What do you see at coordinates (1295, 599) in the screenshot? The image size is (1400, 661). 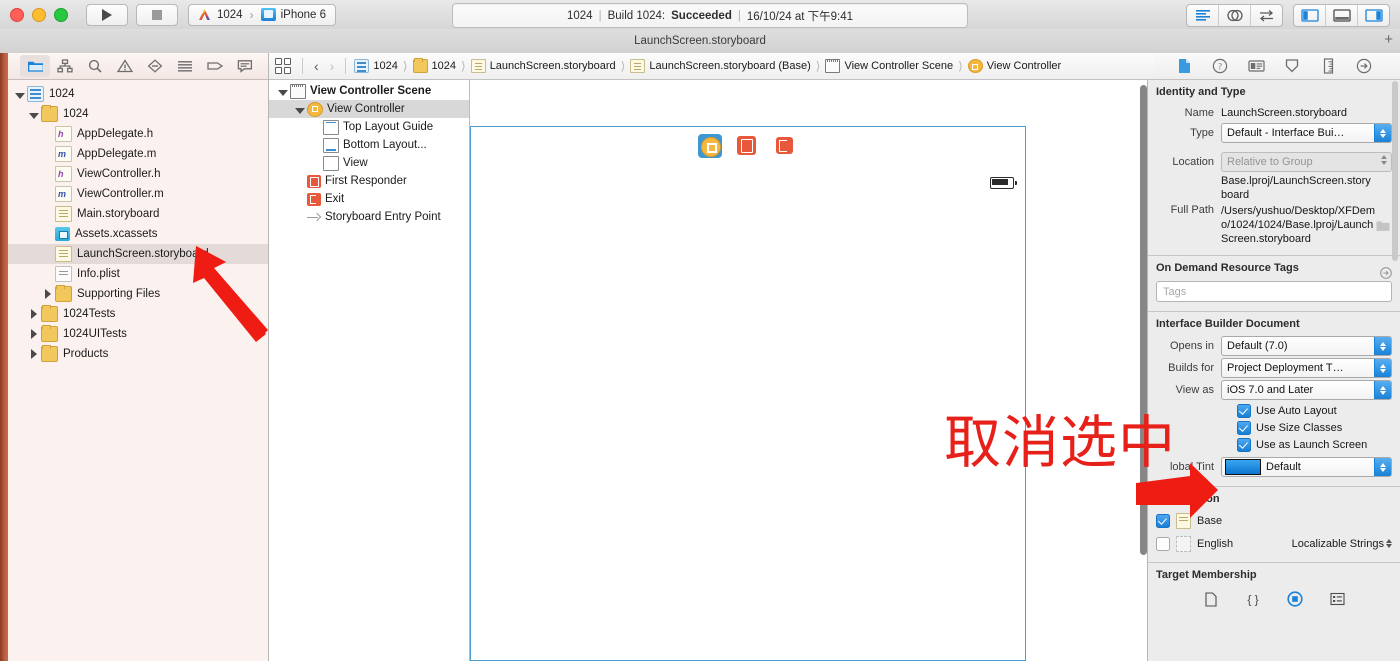 I see `app-target-icon` at bounding box center [1295, 599].